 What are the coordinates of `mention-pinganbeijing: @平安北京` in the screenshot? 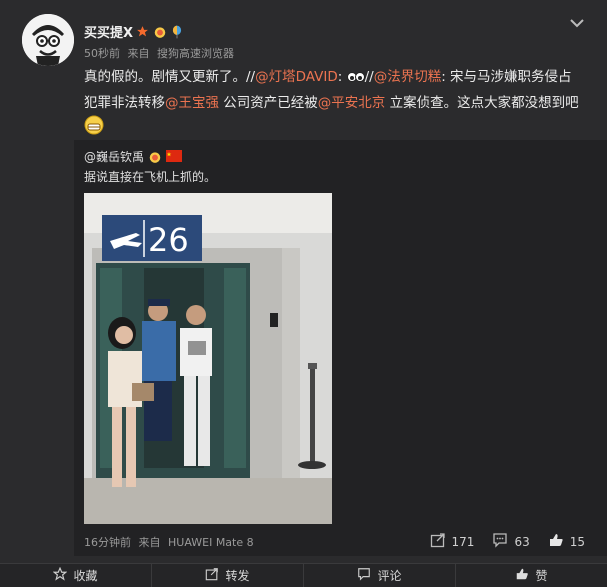 It's located at (352, 103).